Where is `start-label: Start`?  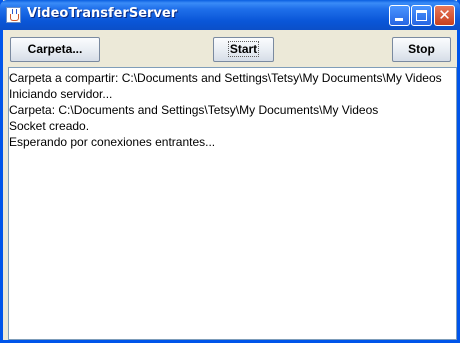
start-label: Start is located at coordinates (243, 49).